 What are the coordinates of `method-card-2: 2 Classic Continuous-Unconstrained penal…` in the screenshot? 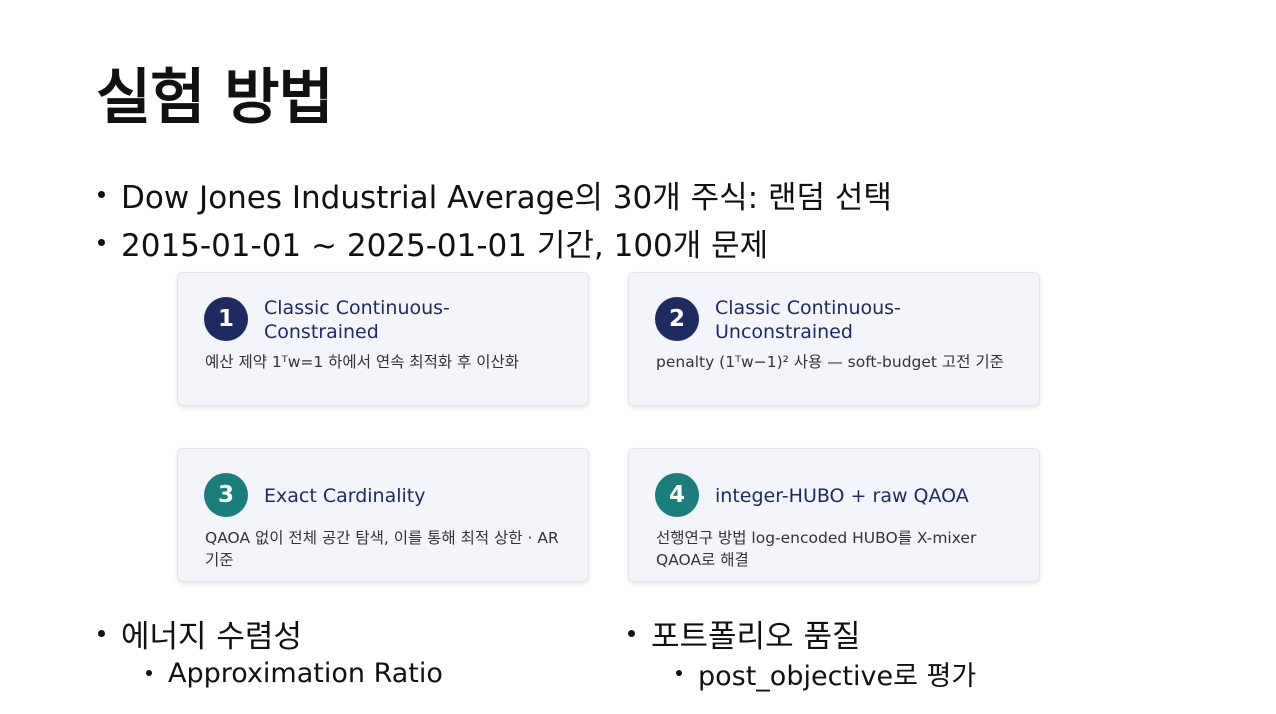 It's located at (834, 339).